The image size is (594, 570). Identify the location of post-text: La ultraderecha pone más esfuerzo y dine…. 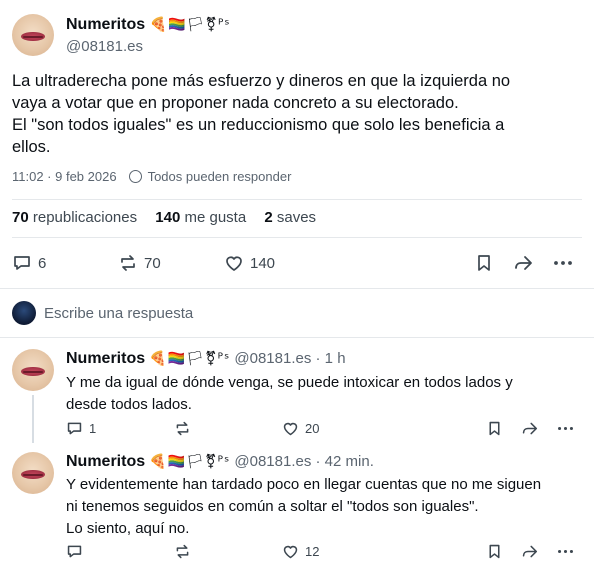
(297, 114).